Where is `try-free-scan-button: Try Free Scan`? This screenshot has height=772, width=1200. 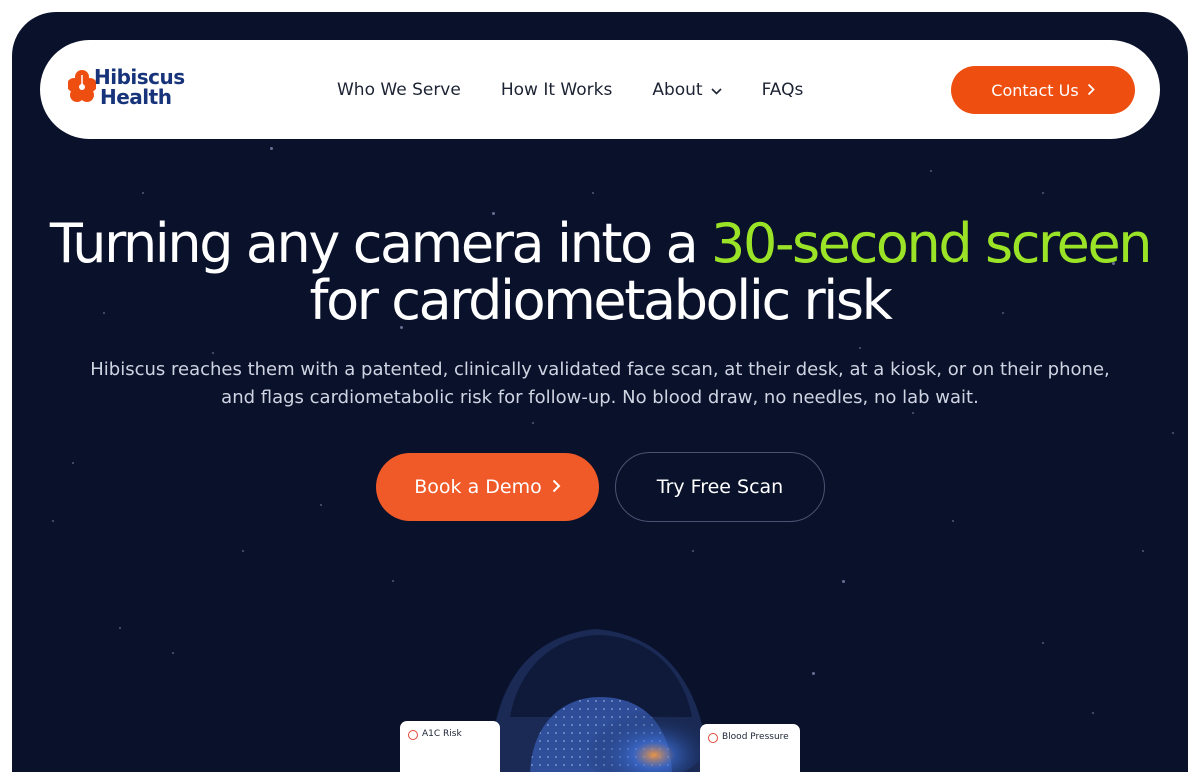 try-free-scan-button: Try Free Scan is located at coordinates (720, 487).